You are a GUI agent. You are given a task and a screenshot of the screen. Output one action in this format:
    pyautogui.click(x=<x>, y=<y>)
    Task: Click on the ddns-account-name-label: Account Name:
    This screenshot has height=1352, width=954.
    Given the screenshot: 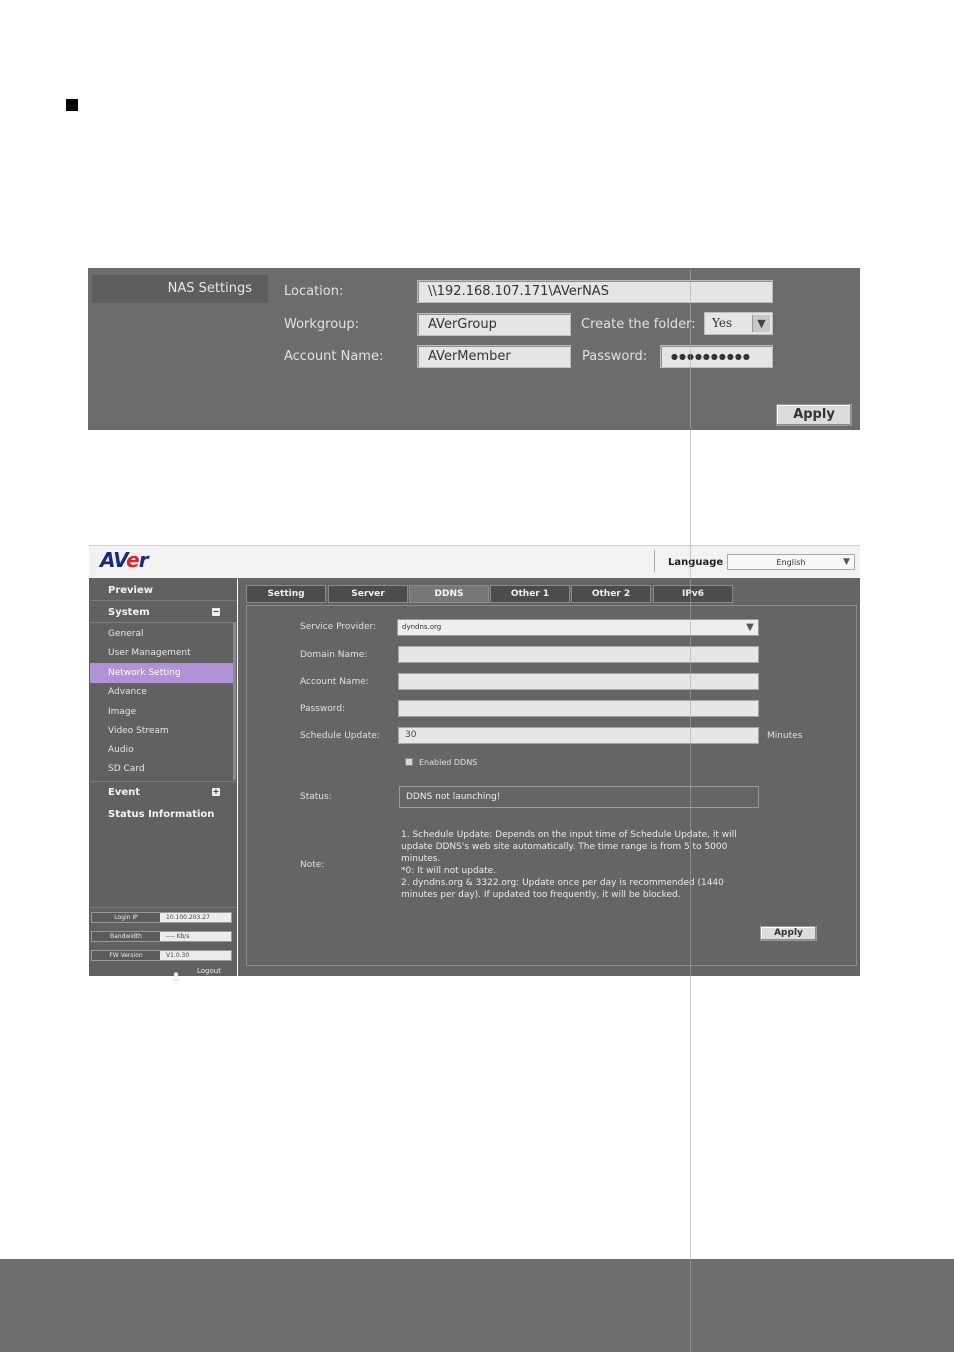 What is the action you would take?
    pyautogui.click(x=334, y=682)
    